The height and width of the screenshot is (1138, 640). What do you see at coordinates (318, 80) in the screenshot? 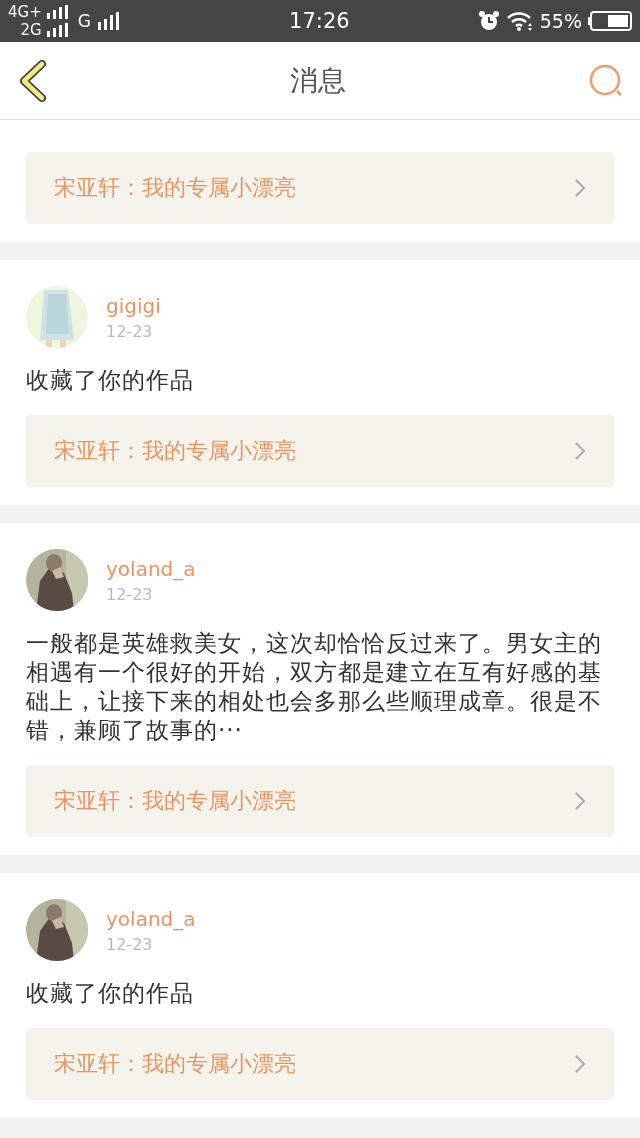
I see `page-title: 消息` at bounding box center [318, 80].